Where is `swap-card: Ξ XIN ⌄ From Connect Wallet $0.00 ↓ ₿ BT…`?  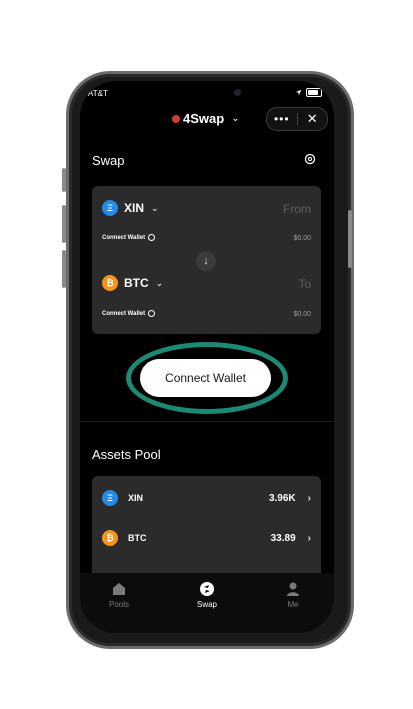 swap-card: Ξ XIN ⌄ From Connect Wallet $0.00 ↓ ₿ BT… is located at coordinates (206, 260).